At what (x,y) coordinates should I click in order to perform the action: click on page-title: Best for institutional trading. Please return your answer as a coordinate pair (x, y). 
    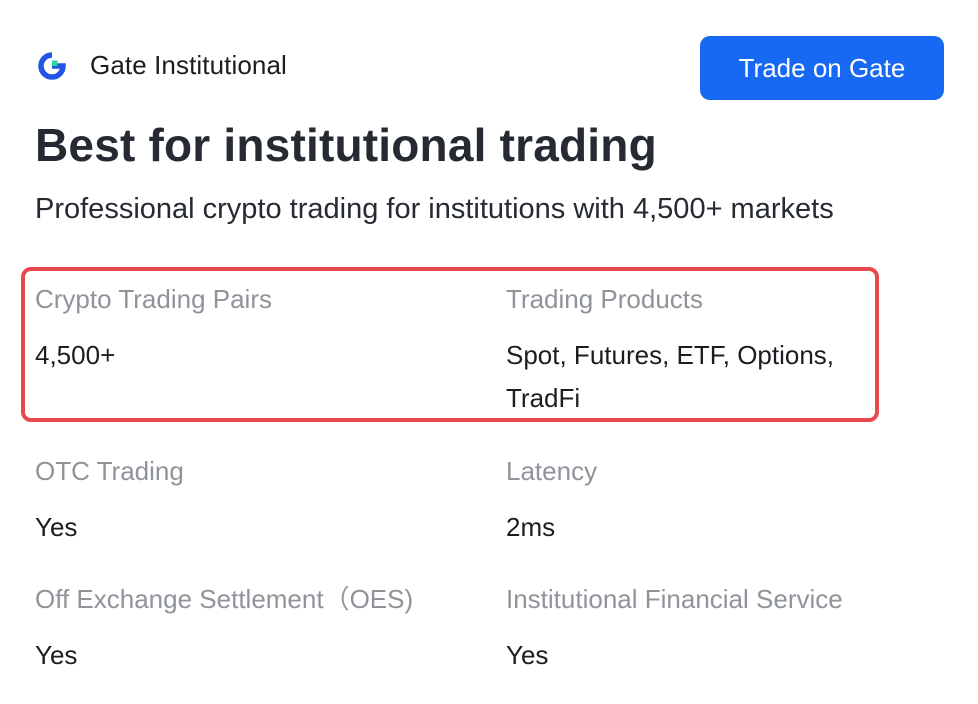
    Looking at the image, I should click on (346, 145).